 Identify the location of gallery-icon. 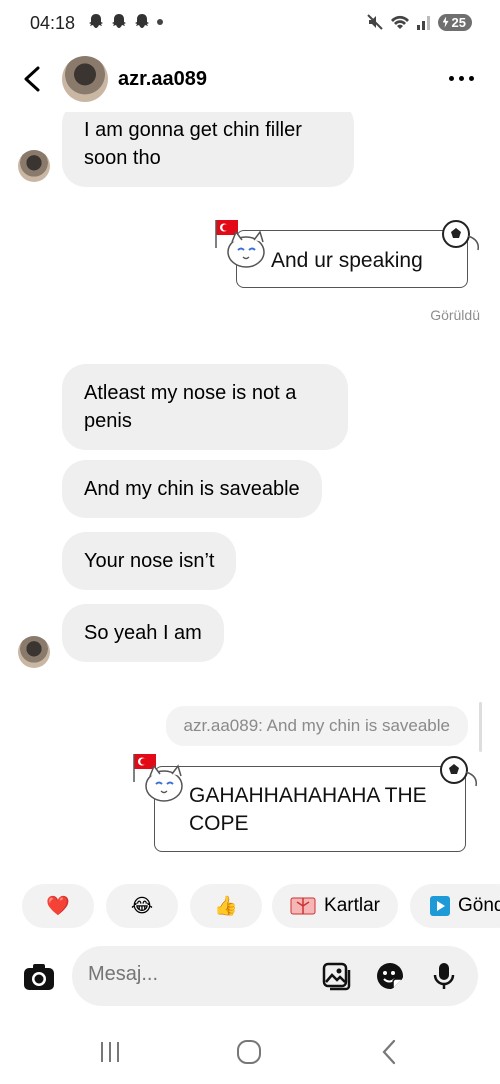
(336, 976).